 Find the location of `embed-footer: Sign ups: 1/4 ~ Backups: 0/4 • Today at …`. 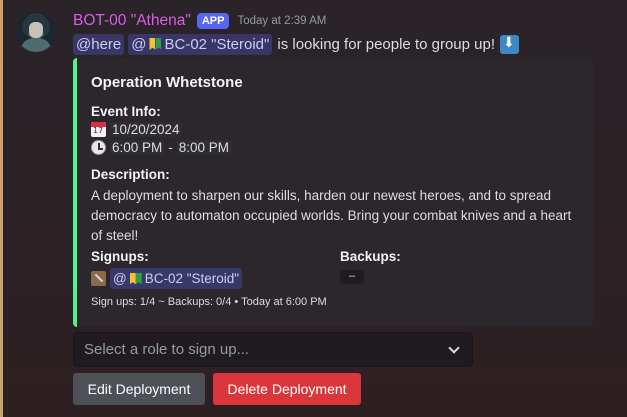

embed-footer: Sign ups: 1/4 ~ Backups: 0/4 • Today at … is located at coordinates (209, 302).